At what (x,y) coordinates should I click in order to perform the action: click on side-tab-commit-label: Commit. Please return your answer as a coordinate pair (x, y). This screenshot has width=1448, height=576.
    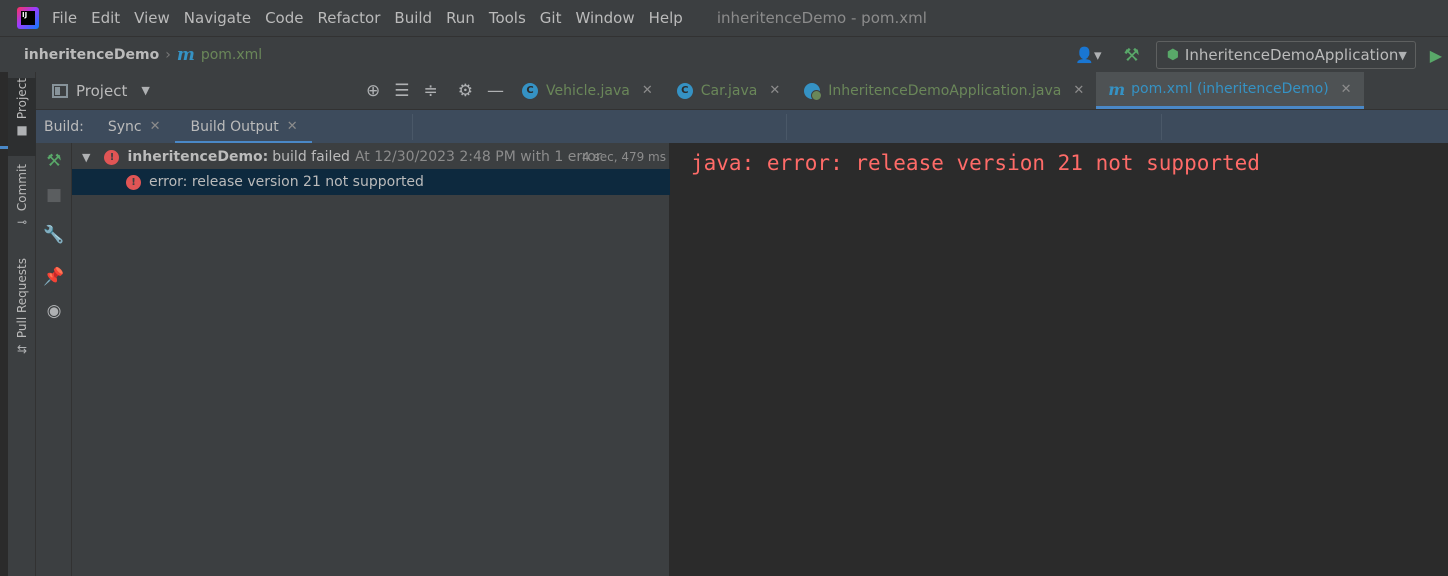
    Looking at the image, I should click on (22, 188).